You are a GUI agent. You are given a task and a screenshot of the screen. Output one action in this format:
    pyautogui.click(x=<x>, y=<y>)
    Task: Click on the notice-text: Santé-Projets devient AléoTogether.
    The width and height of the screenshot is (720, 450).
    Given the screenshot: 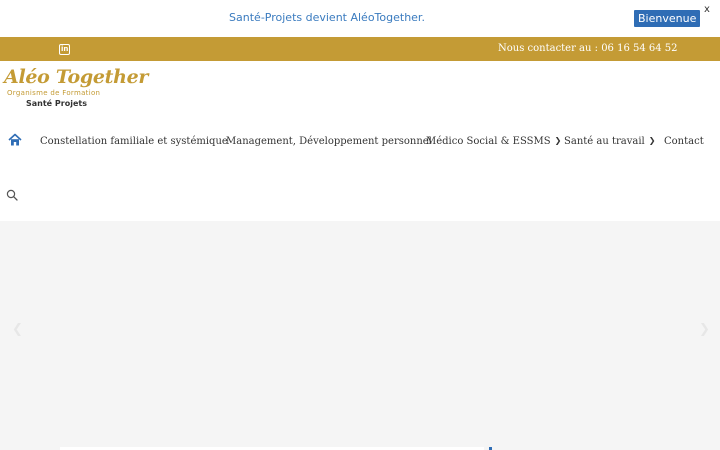 What is the action you would take?
    pyautogui.click(x=327, y=17)
    